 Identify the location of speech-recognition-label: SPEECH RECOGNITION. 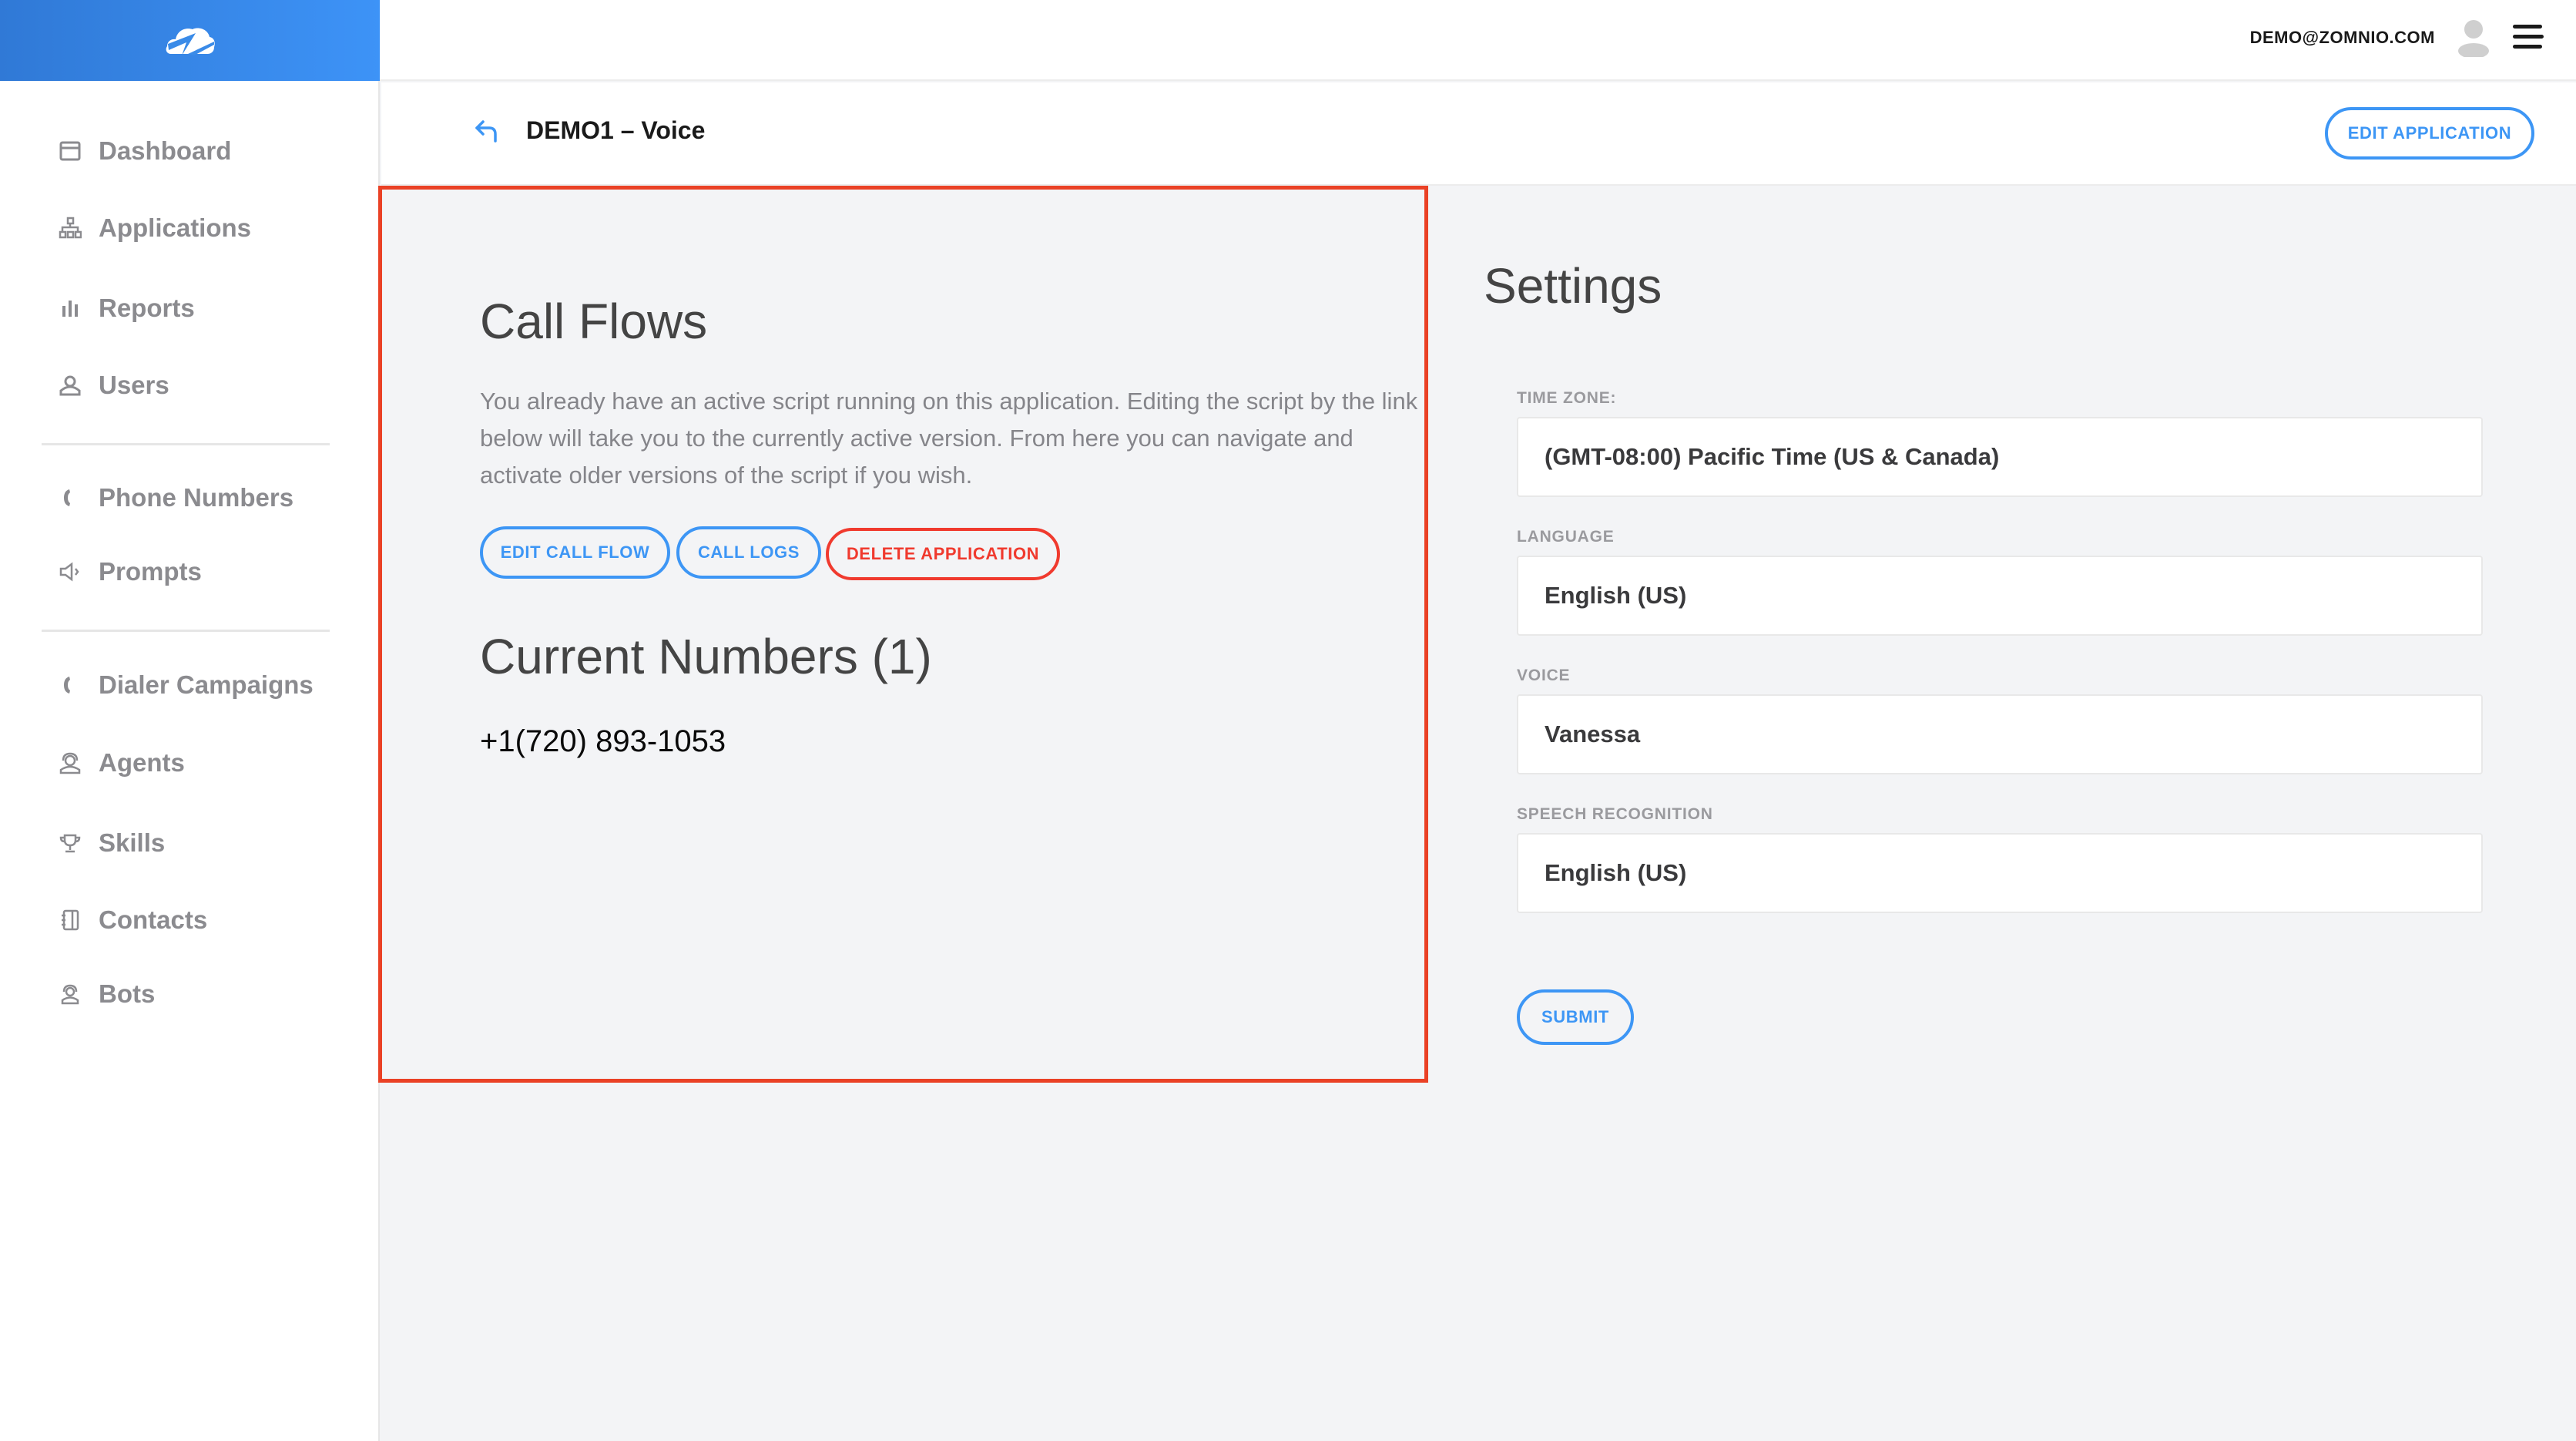
(1615, 814).